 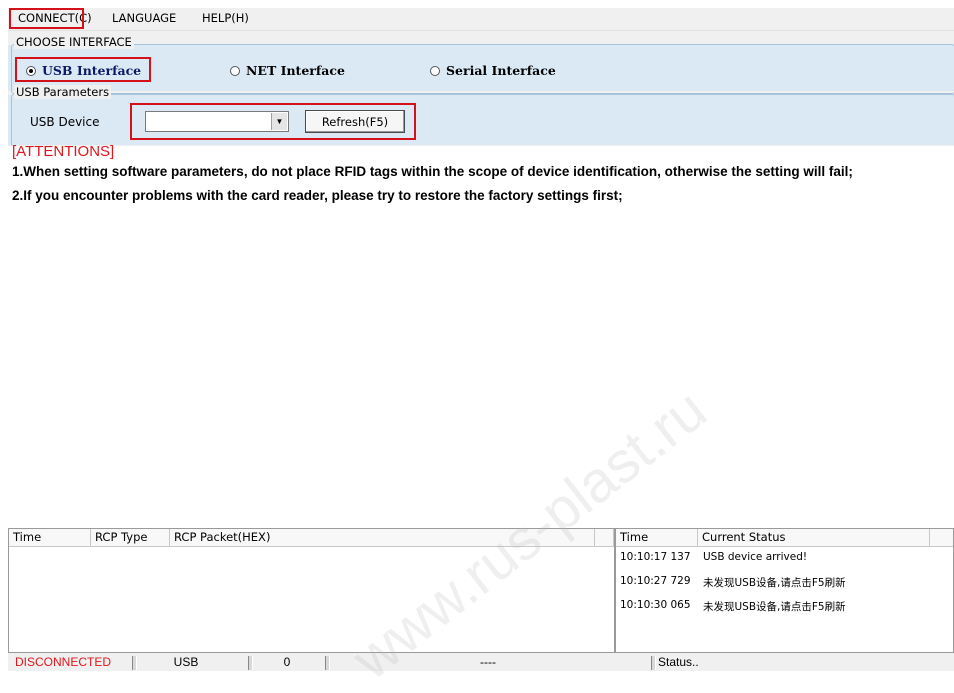 What do you see at coordinates (287, 662) in the screenshot?
I see `count-status: 0` at bounding box center [287, 662].